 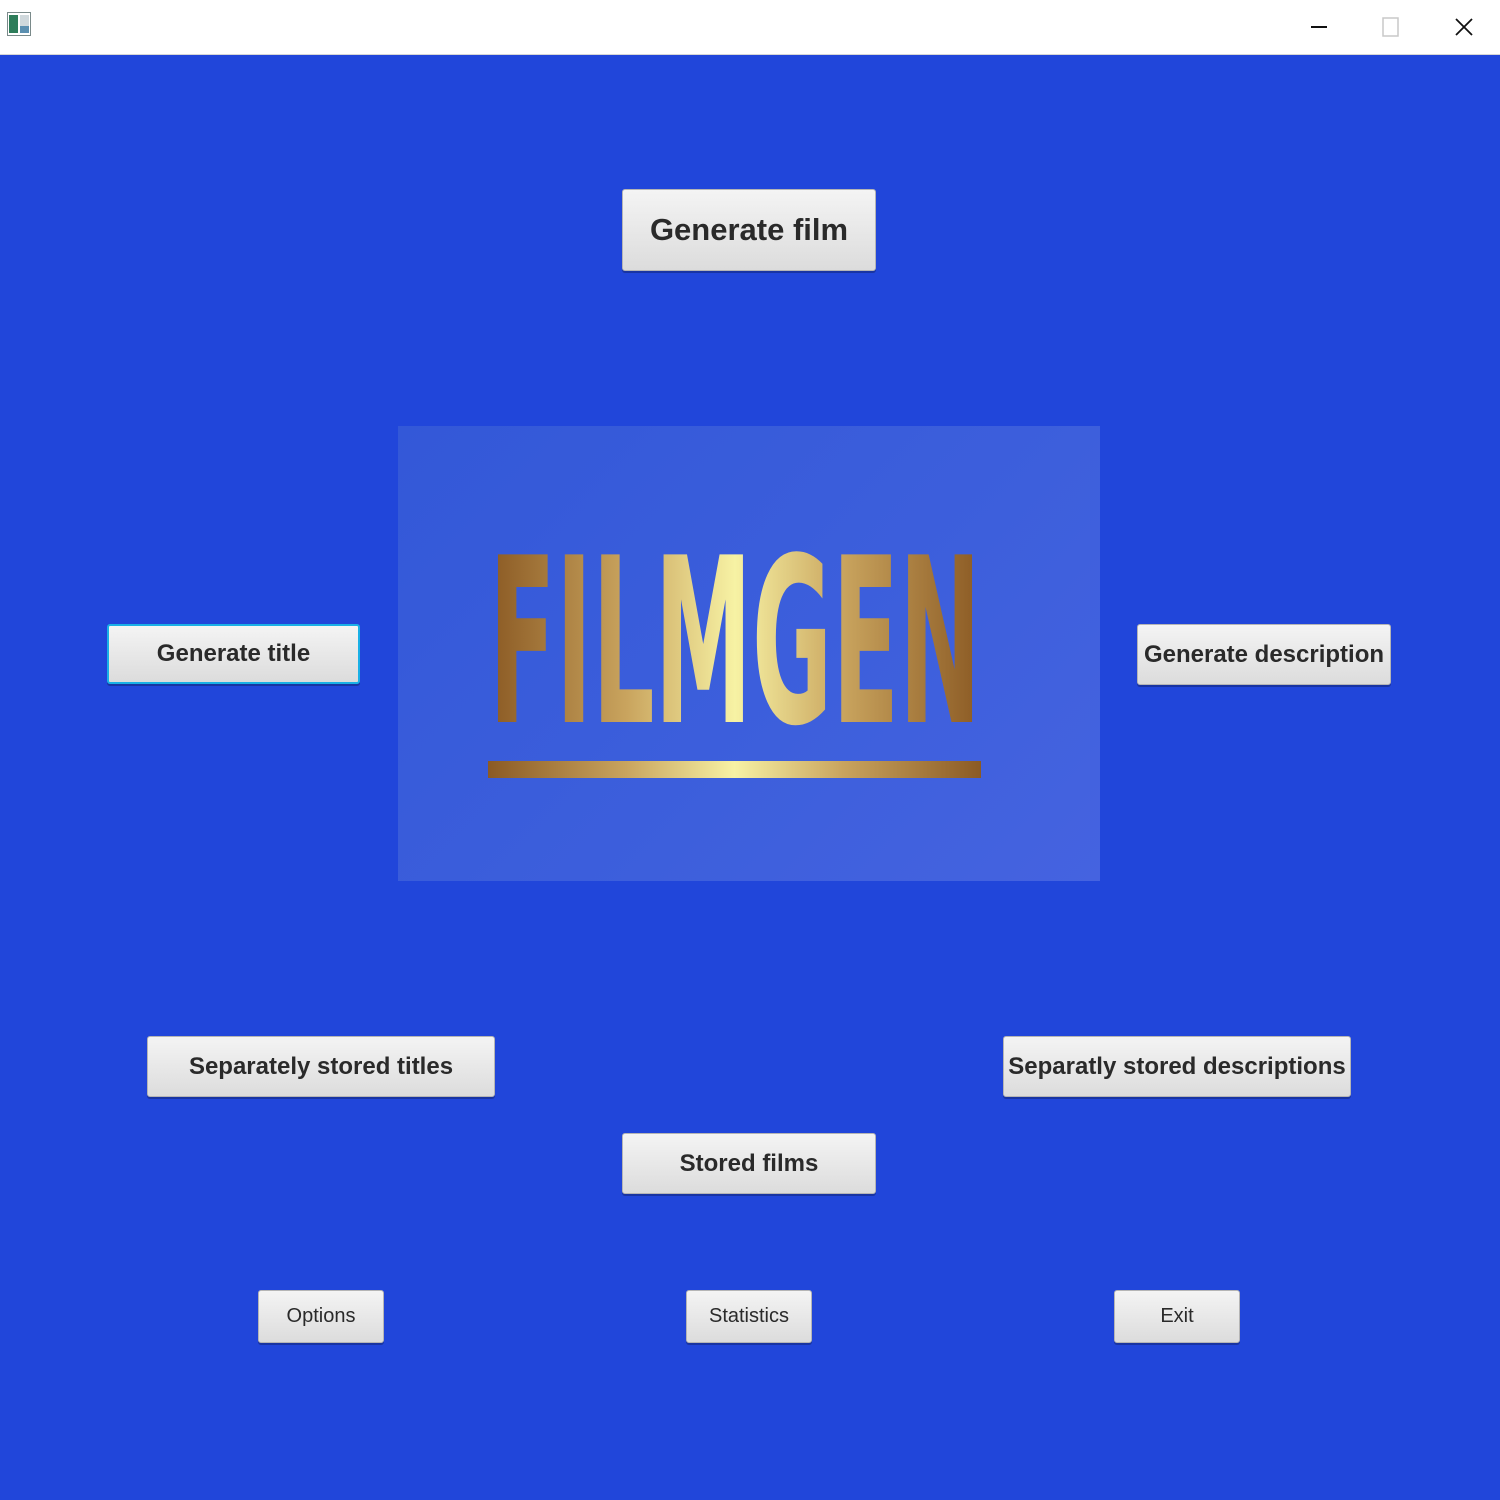 I want to click on logo-text: FILMGEN, so click(x=735, y=643).